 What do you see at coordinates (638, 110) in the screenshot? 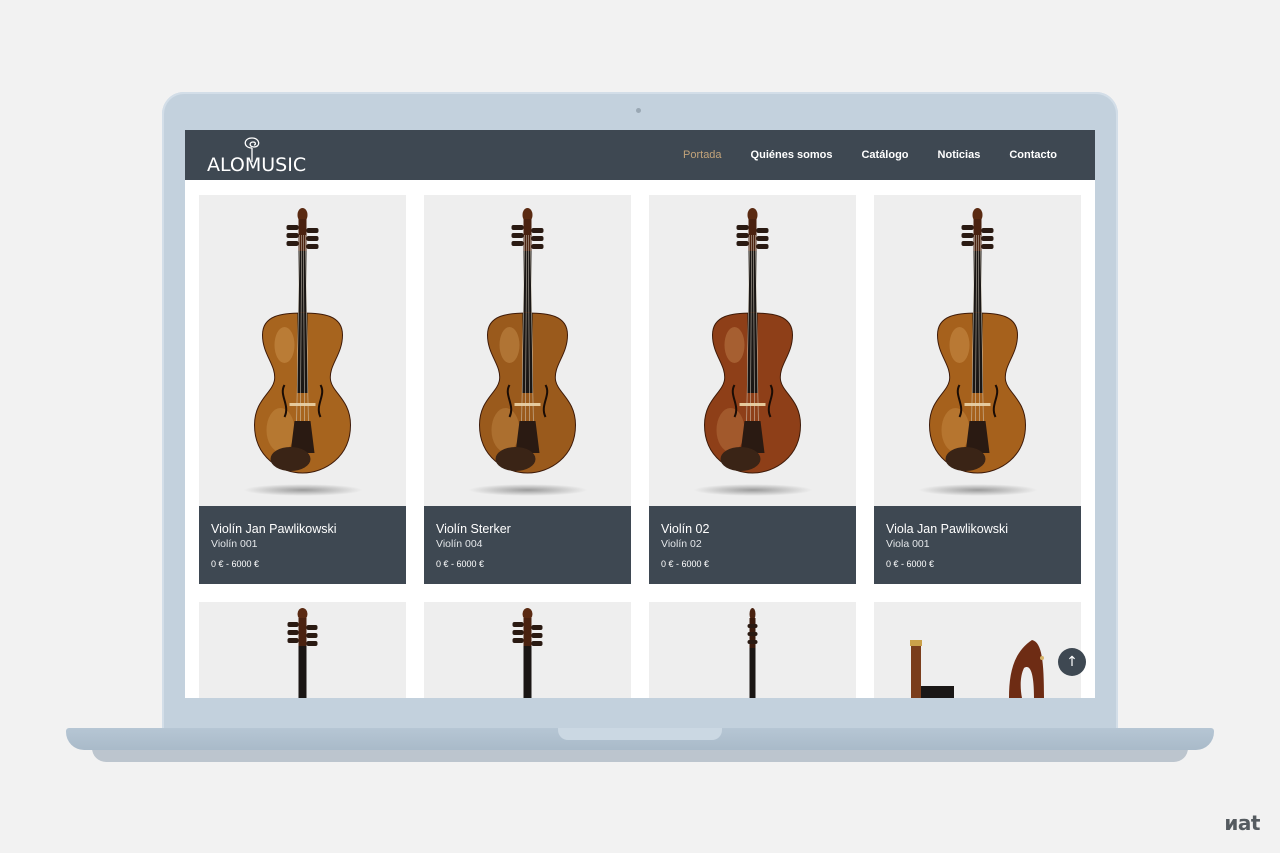
I see `camera-dot` at bounding box center [638, 110].